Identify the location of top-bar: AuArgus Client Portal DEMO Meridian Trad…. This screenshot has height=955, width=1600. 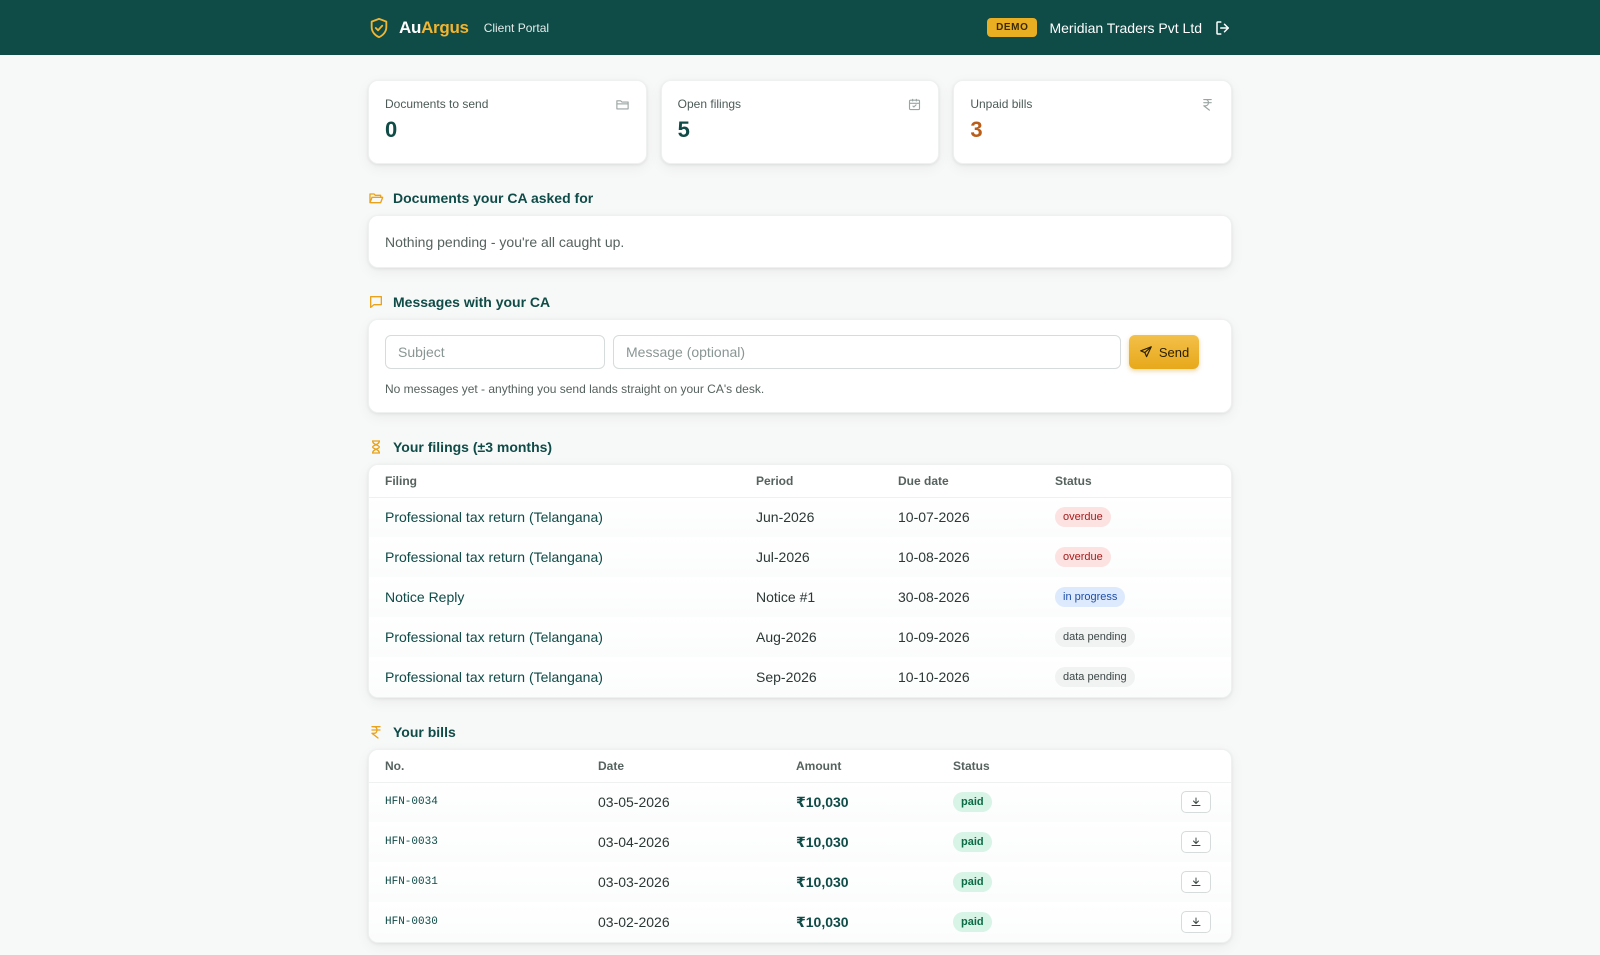
(800, 27).